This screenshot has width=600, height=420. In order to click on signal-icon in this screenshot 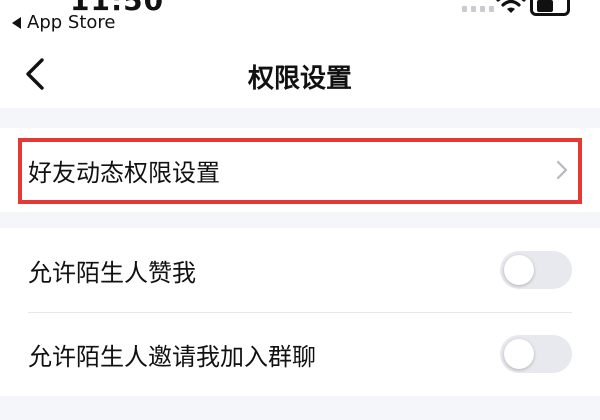, I will do `click(478, 9)`.